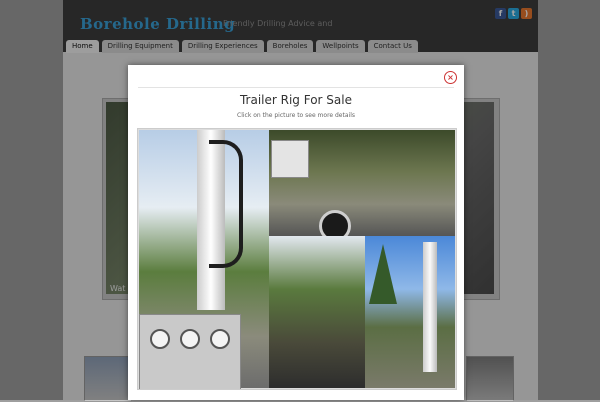  Describe the element at coordinates (362, 186) in the screenshot. I see `rig-photo-trailer` at that location.